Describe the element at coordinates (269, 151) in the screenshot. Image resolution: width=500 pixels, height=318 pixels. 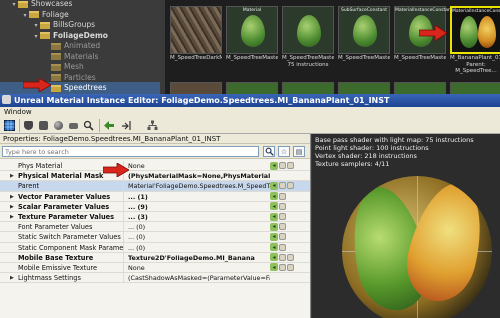
I see `search-icon` at that location.